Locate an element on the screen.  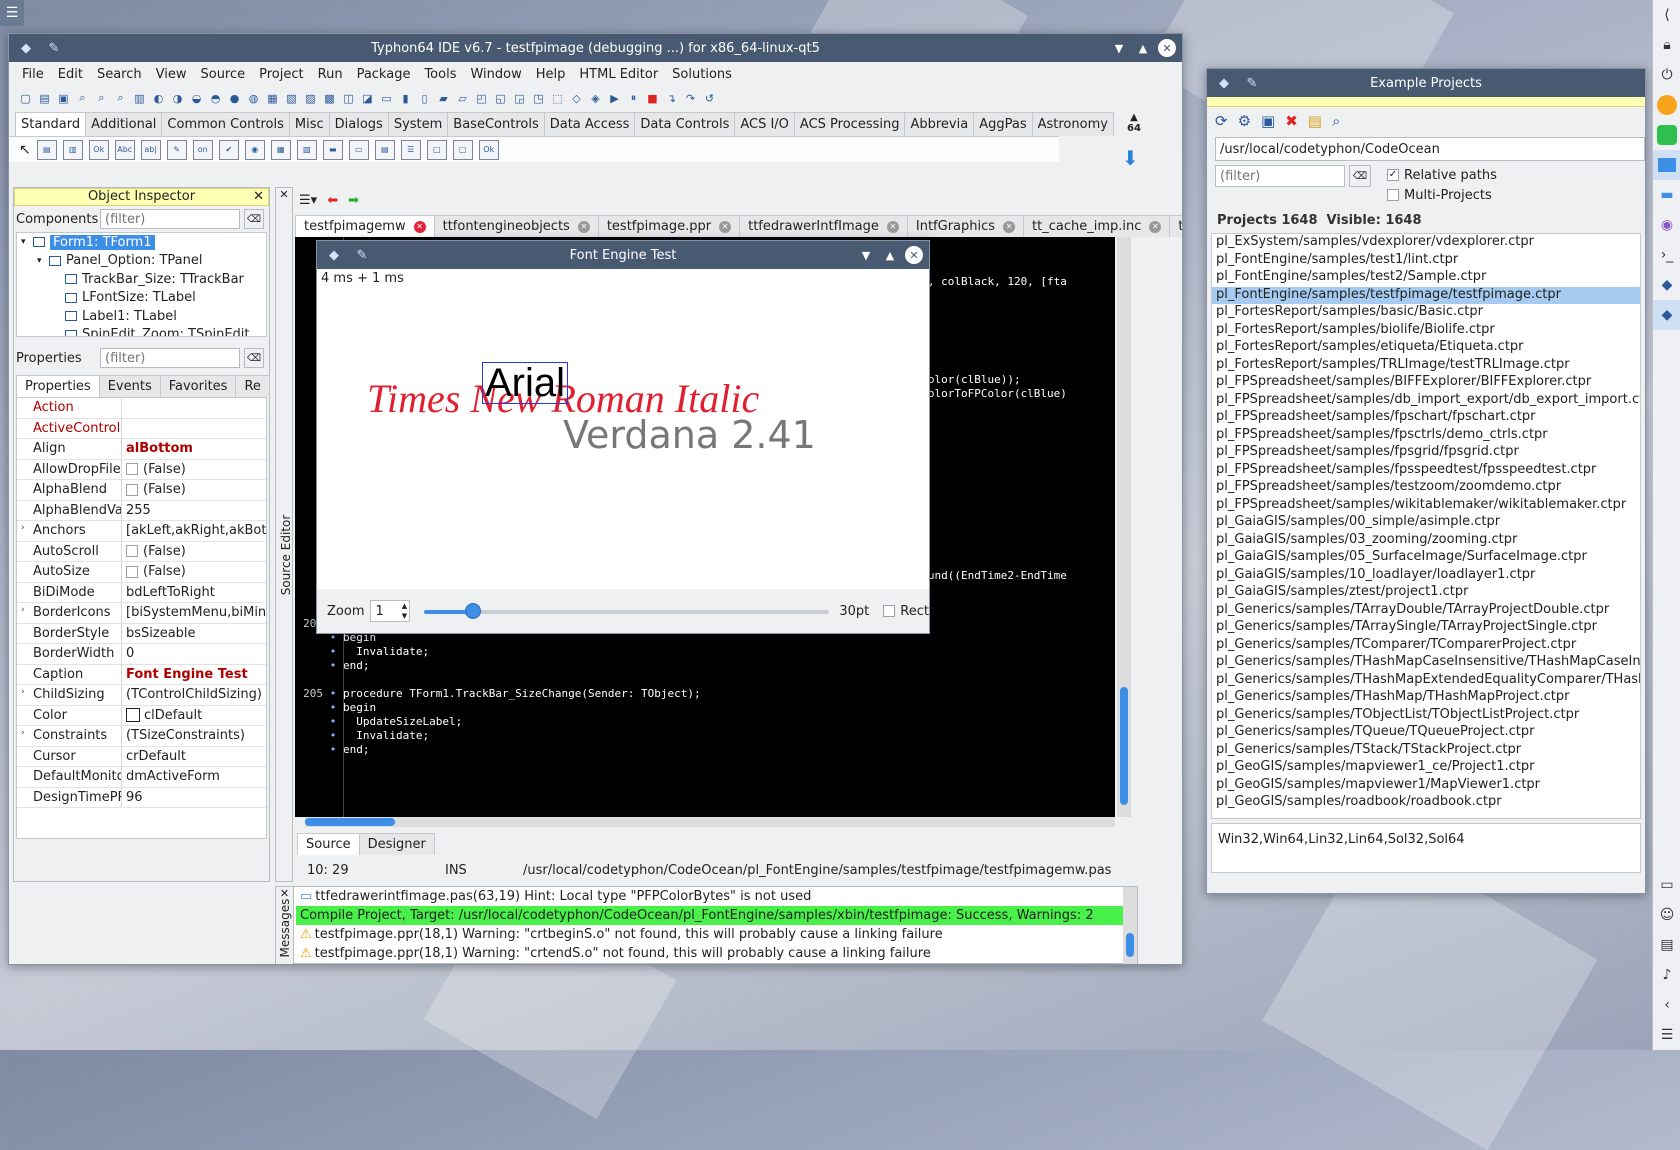
tree-node: ▾ Form1: TForm1 is located at coordinates (141, 242).